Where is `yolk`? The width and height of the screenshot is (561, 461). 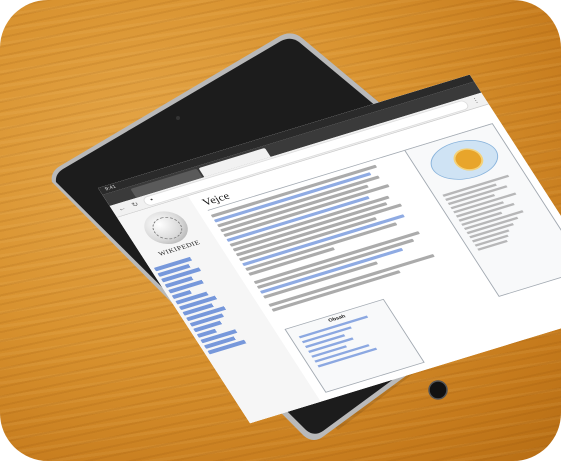 yolk is located at coordinates (468, 159).